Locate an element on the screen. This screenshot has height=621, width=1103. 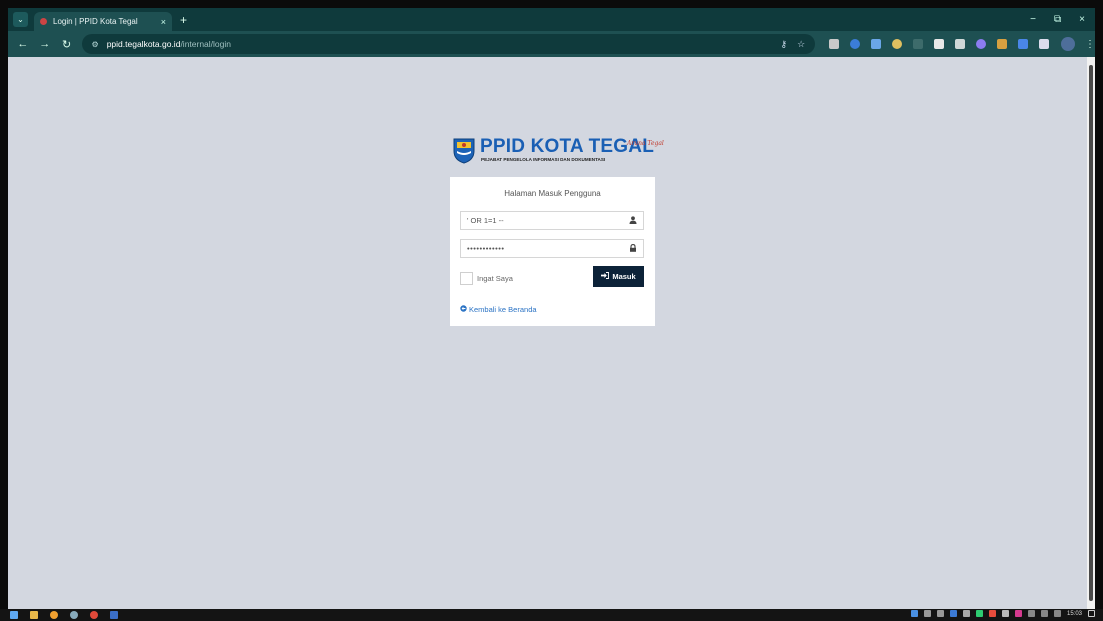
restore-button: ⧉ is located at coordinates (1057, 19).